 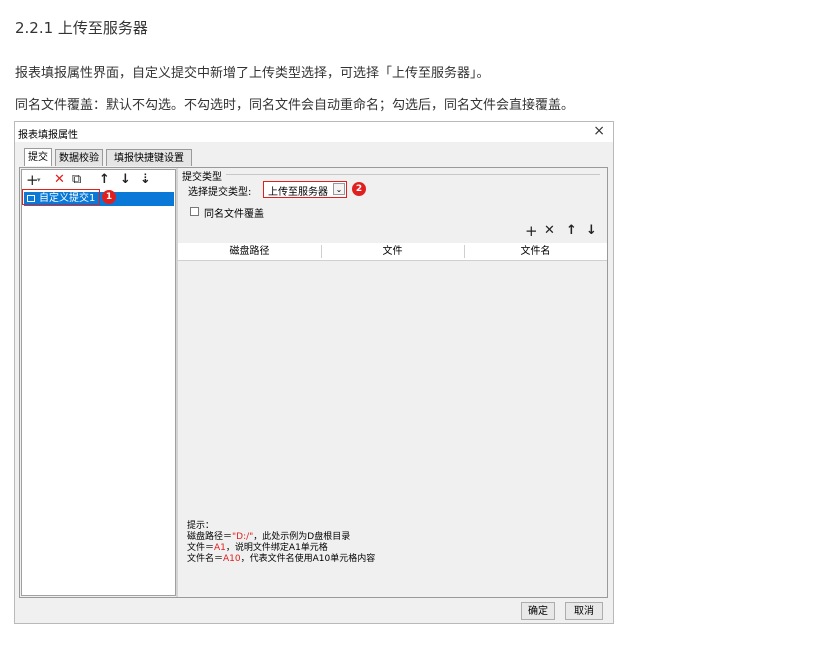 What do you see at coordinates (298, 192) in the screenshot?
I see `submit-type-value: 上传至服务器` at bounding box center [298, 192].